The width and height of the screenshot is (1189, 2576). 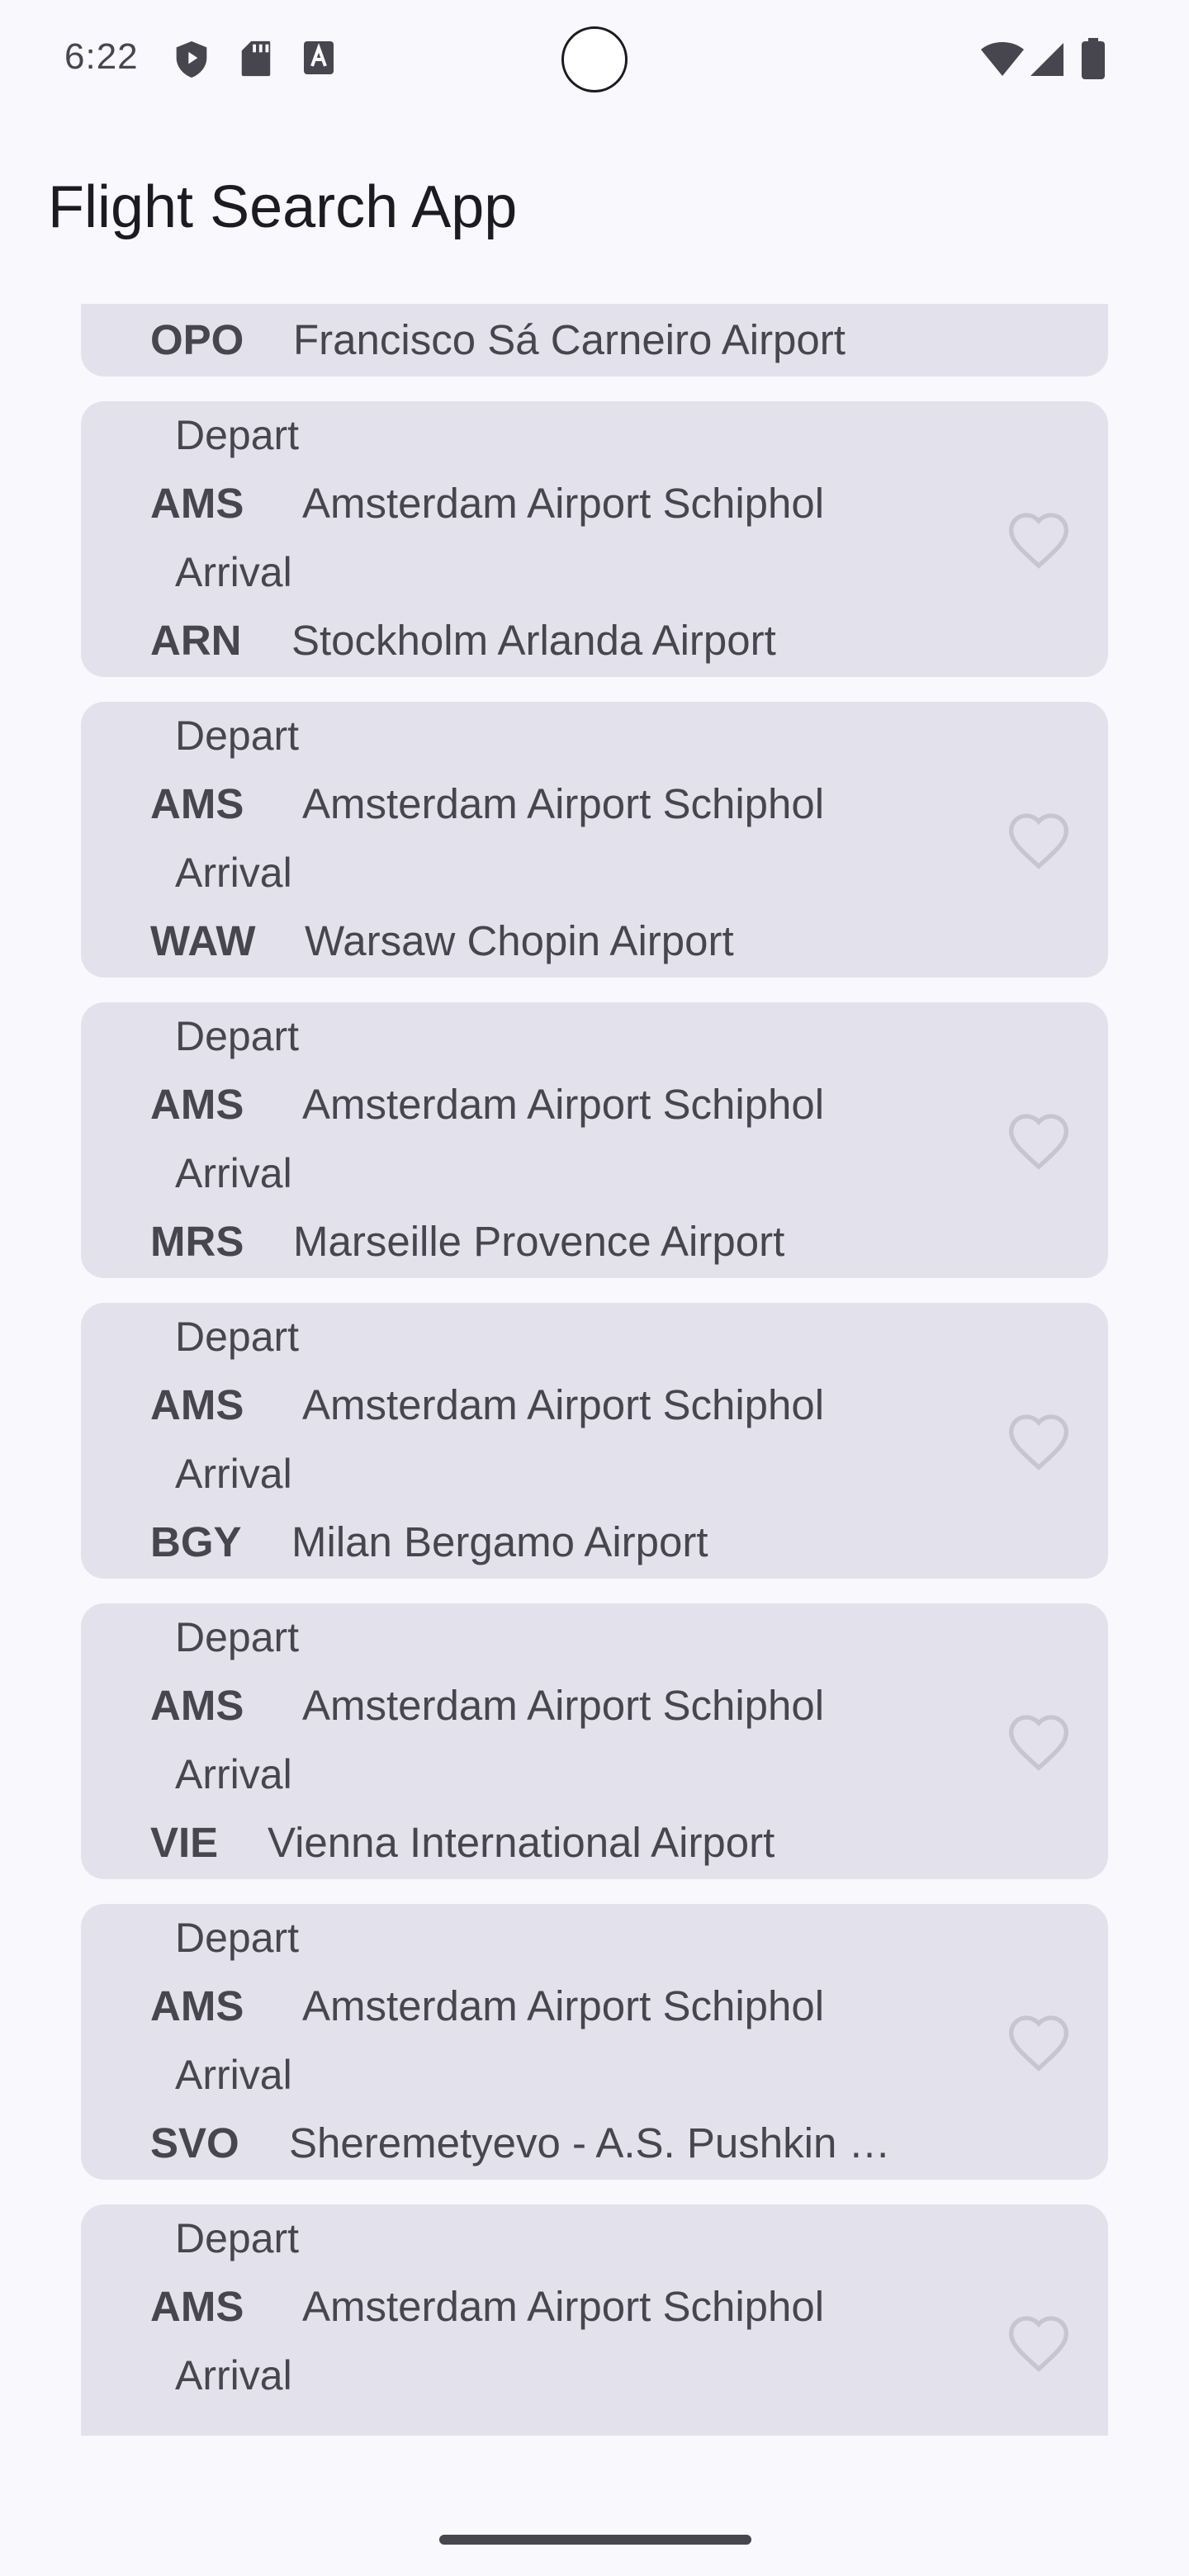 I want to click on arrival-airport-name: Warsaw Chopin Airport, so click(x=519, y=940).